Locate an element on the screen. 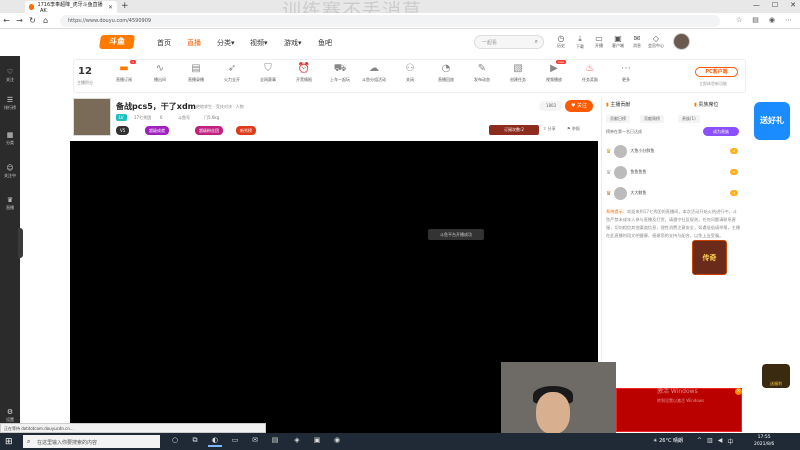 The image size is (800, 450). collections-icon: ▤ is located at coordinates (755, 20).